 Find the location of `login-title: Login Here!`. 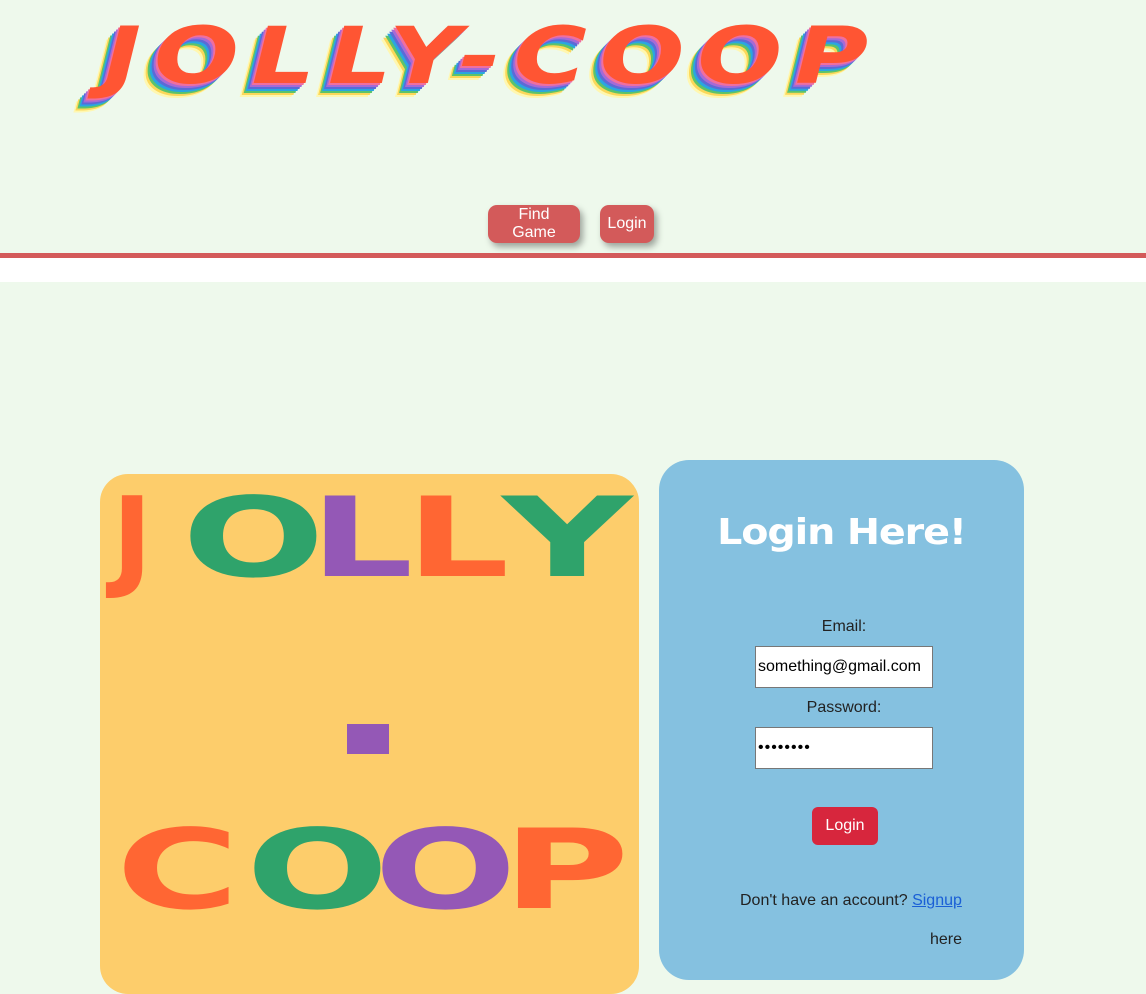

login-title: Login Here! is located at coordinates (841, 532).